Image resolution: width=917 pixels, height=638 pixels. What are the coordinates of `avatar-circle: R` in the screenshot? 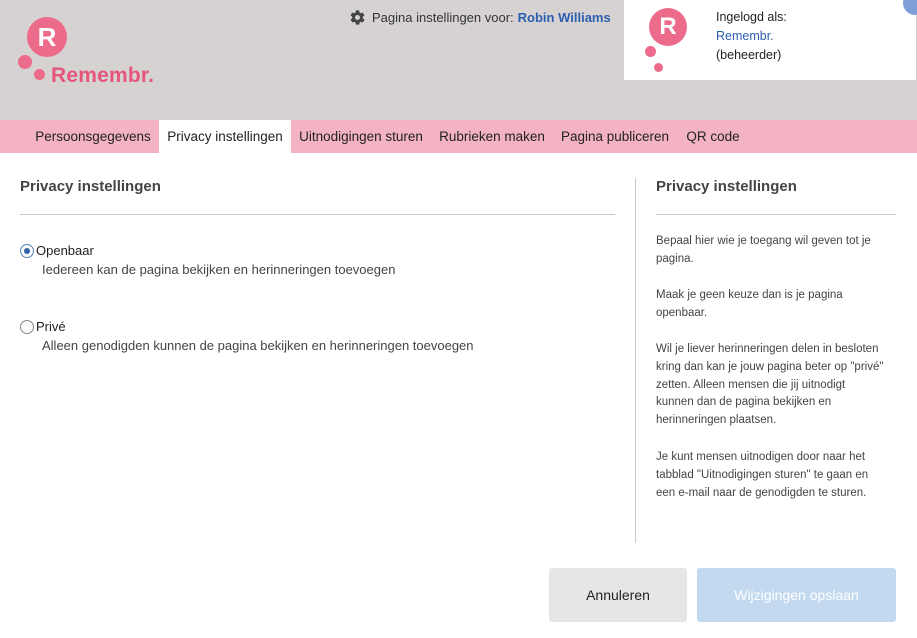 It's located at (668, 27).